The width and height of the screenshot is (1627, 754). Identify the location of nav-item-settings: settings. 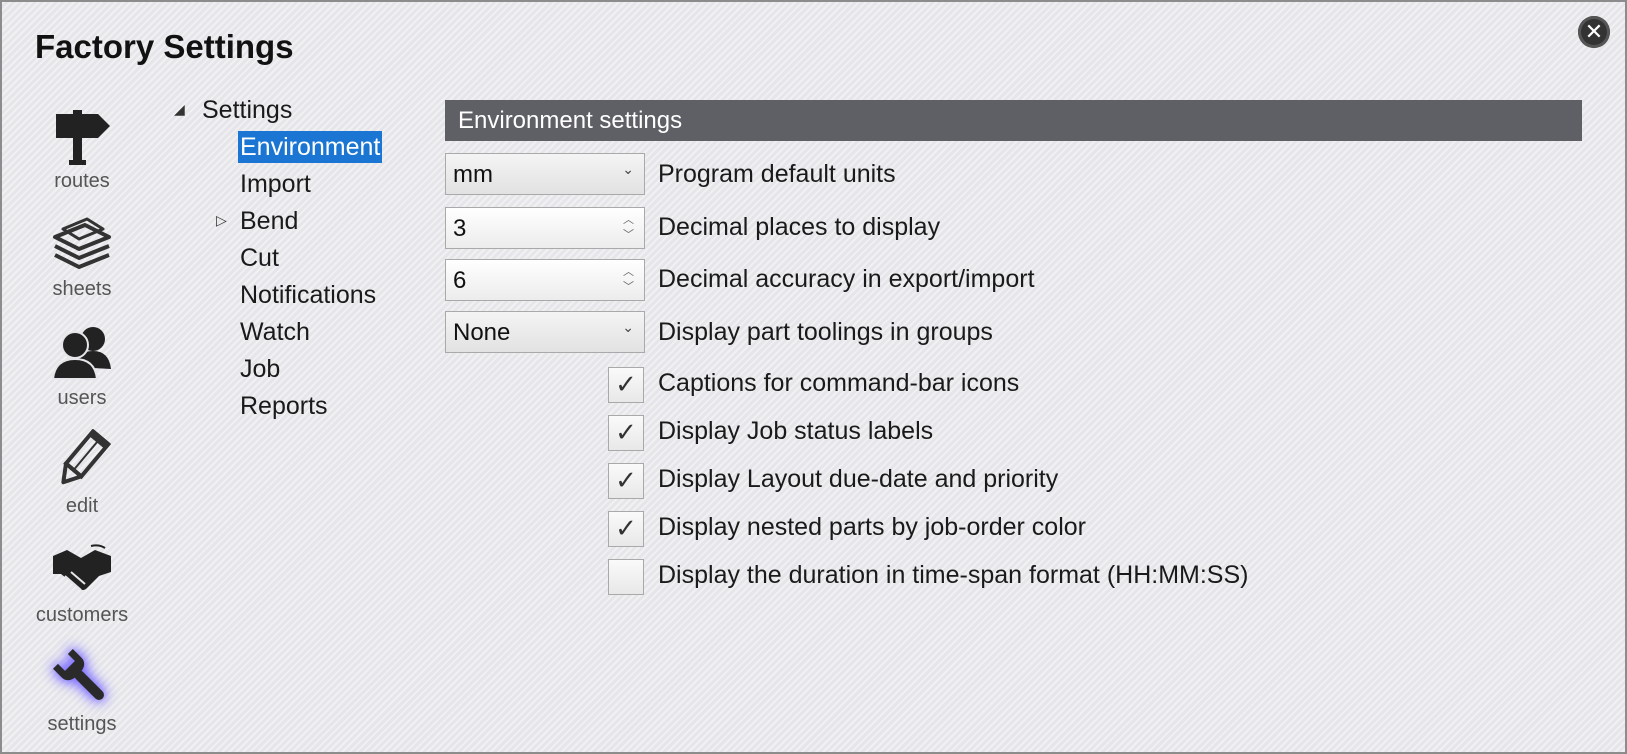
(82, 697).